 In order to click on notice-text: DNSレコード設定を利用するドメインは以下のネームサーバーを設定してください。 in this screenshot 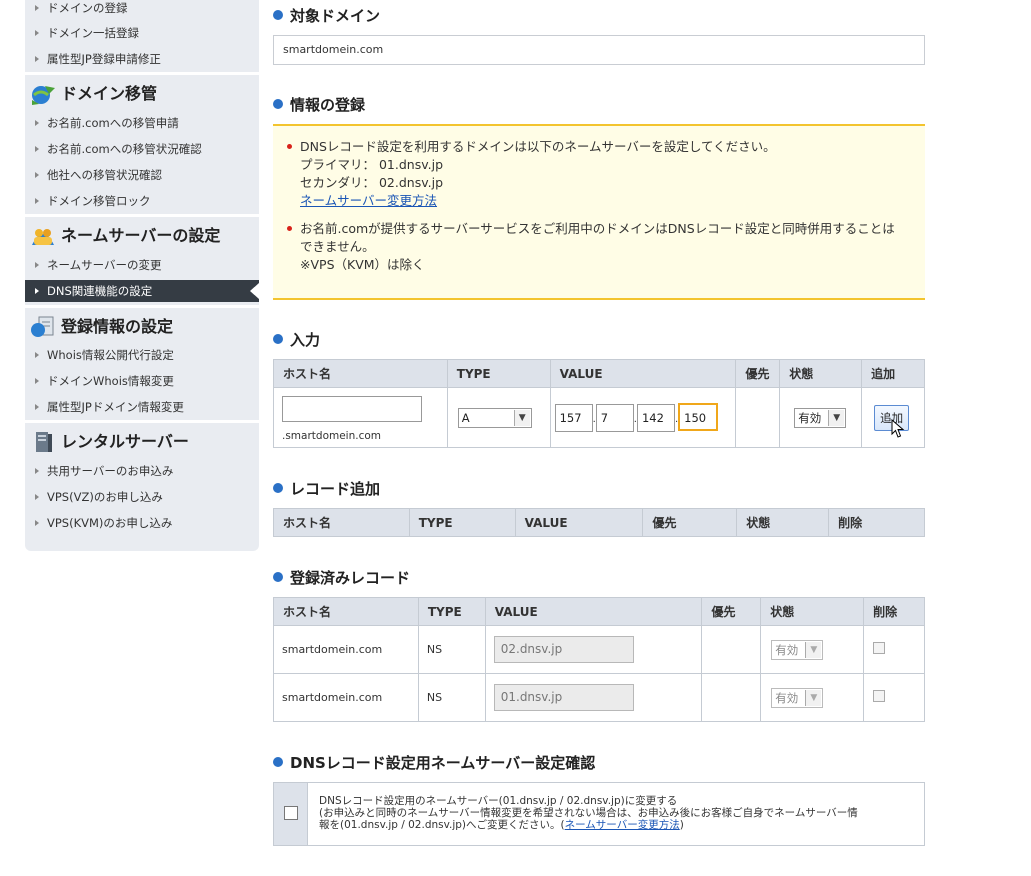, I will do `click(538, 146)`.